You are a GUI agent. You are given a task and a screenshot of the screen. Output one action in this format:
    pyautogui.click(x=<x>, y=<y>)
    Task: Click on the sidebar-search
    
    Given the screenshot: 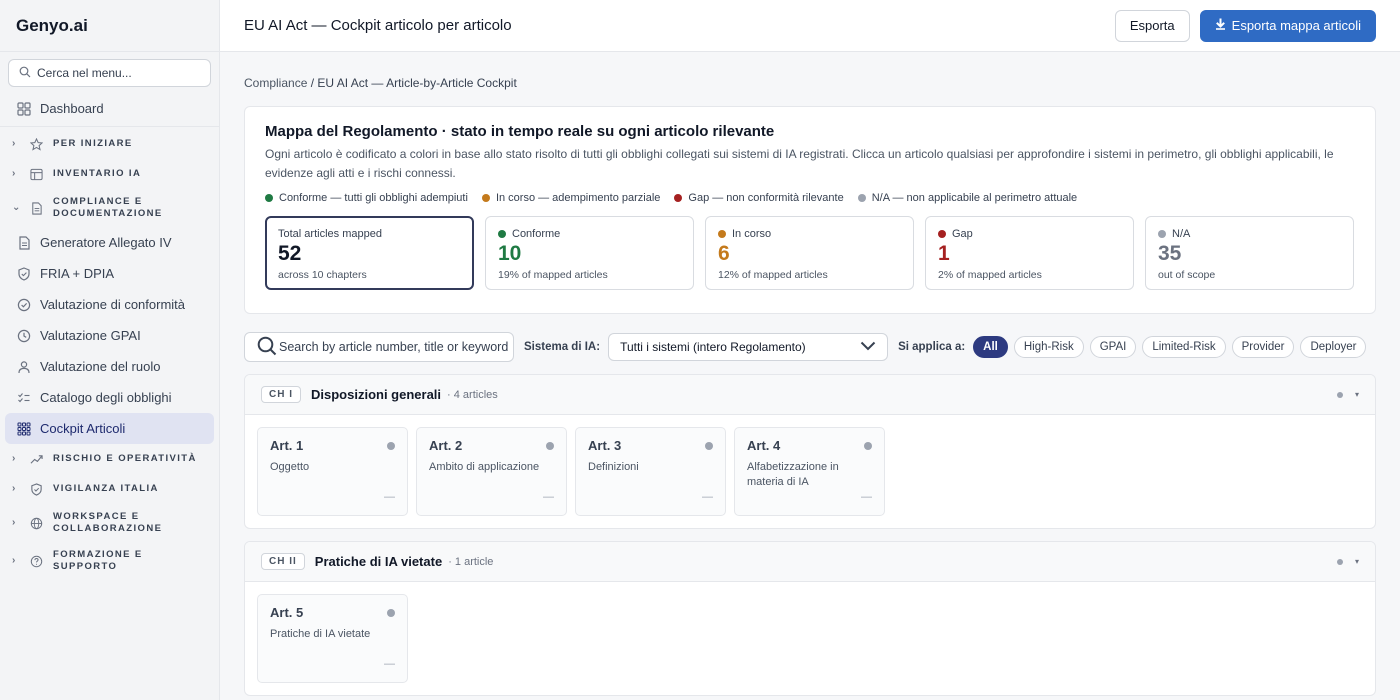 What is the action you would take?
    pyautogui.click(x=109, y=73)
    